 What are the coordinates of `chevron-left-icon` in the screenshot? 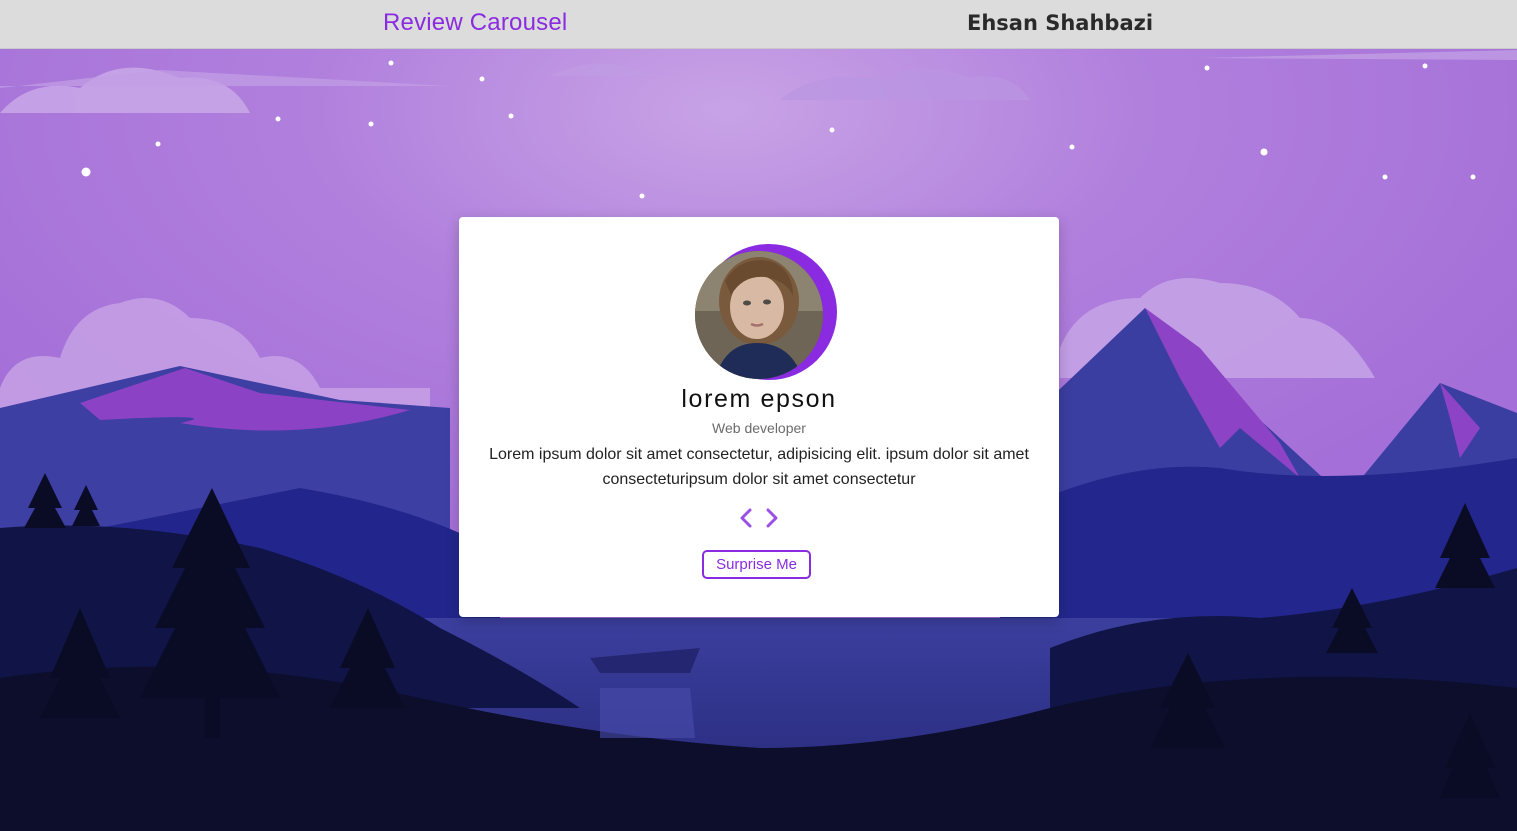 It's located at (746, 518).